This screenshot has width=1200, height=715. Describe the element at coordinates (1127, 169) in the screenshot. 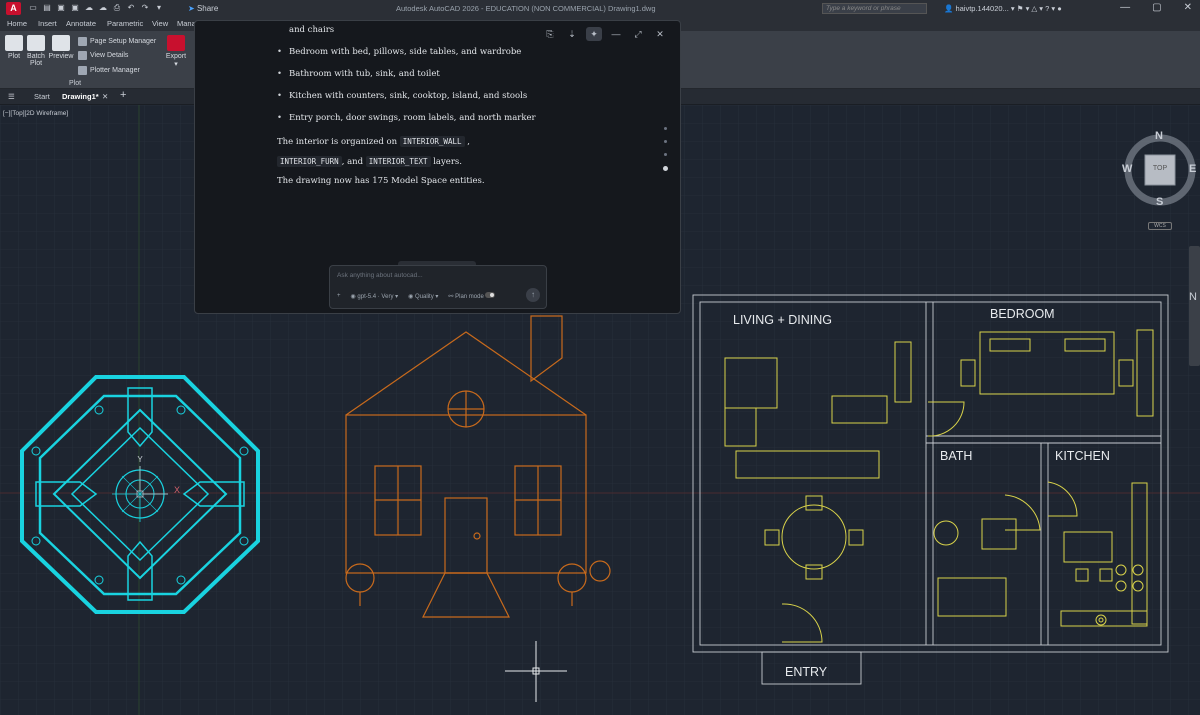

I see `compass-west: W` at that location.